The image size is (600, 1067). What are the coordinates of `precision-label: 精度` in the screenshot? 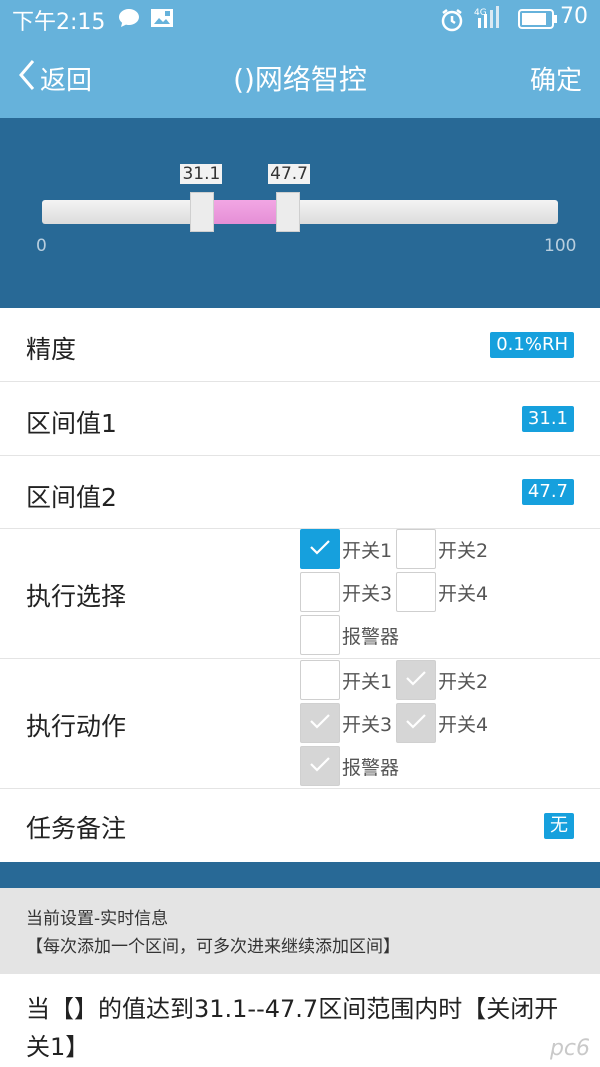 It's located at (51, 349).